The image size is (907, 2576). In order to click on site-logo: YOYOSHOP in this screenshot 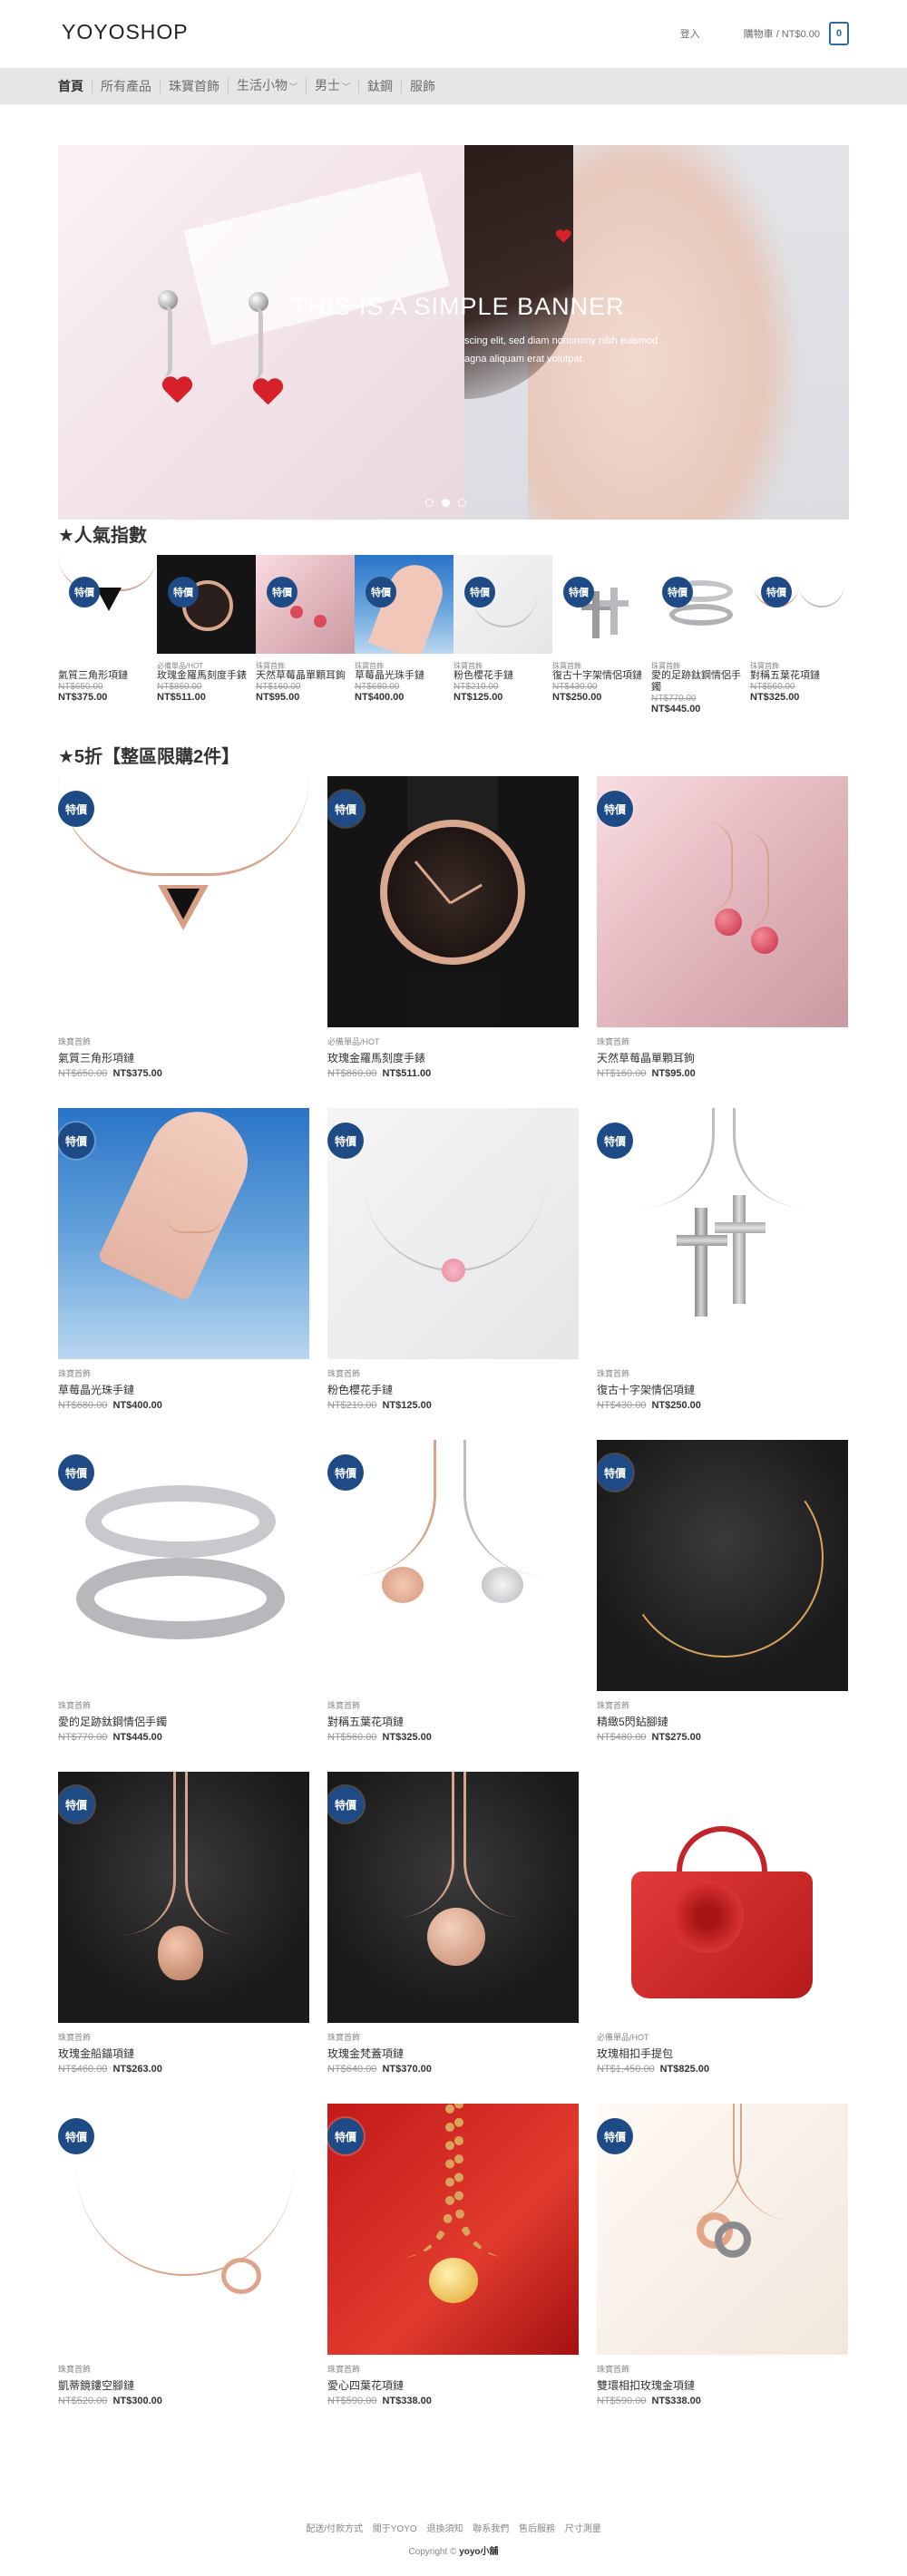, I will do `click(126, 32)`.